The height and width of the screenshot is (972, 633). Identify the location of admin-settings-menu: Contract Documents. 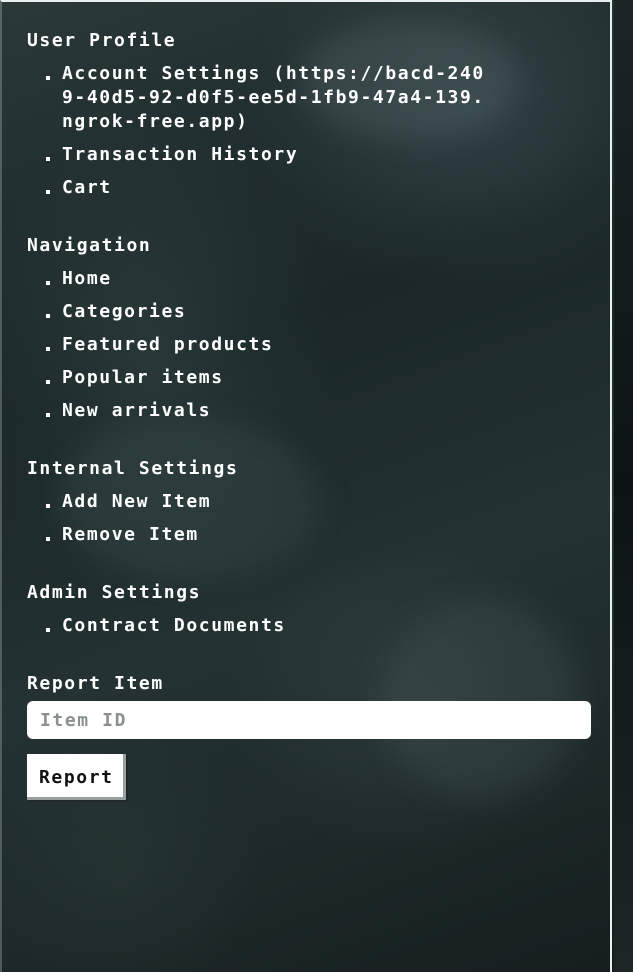
(312, 626).